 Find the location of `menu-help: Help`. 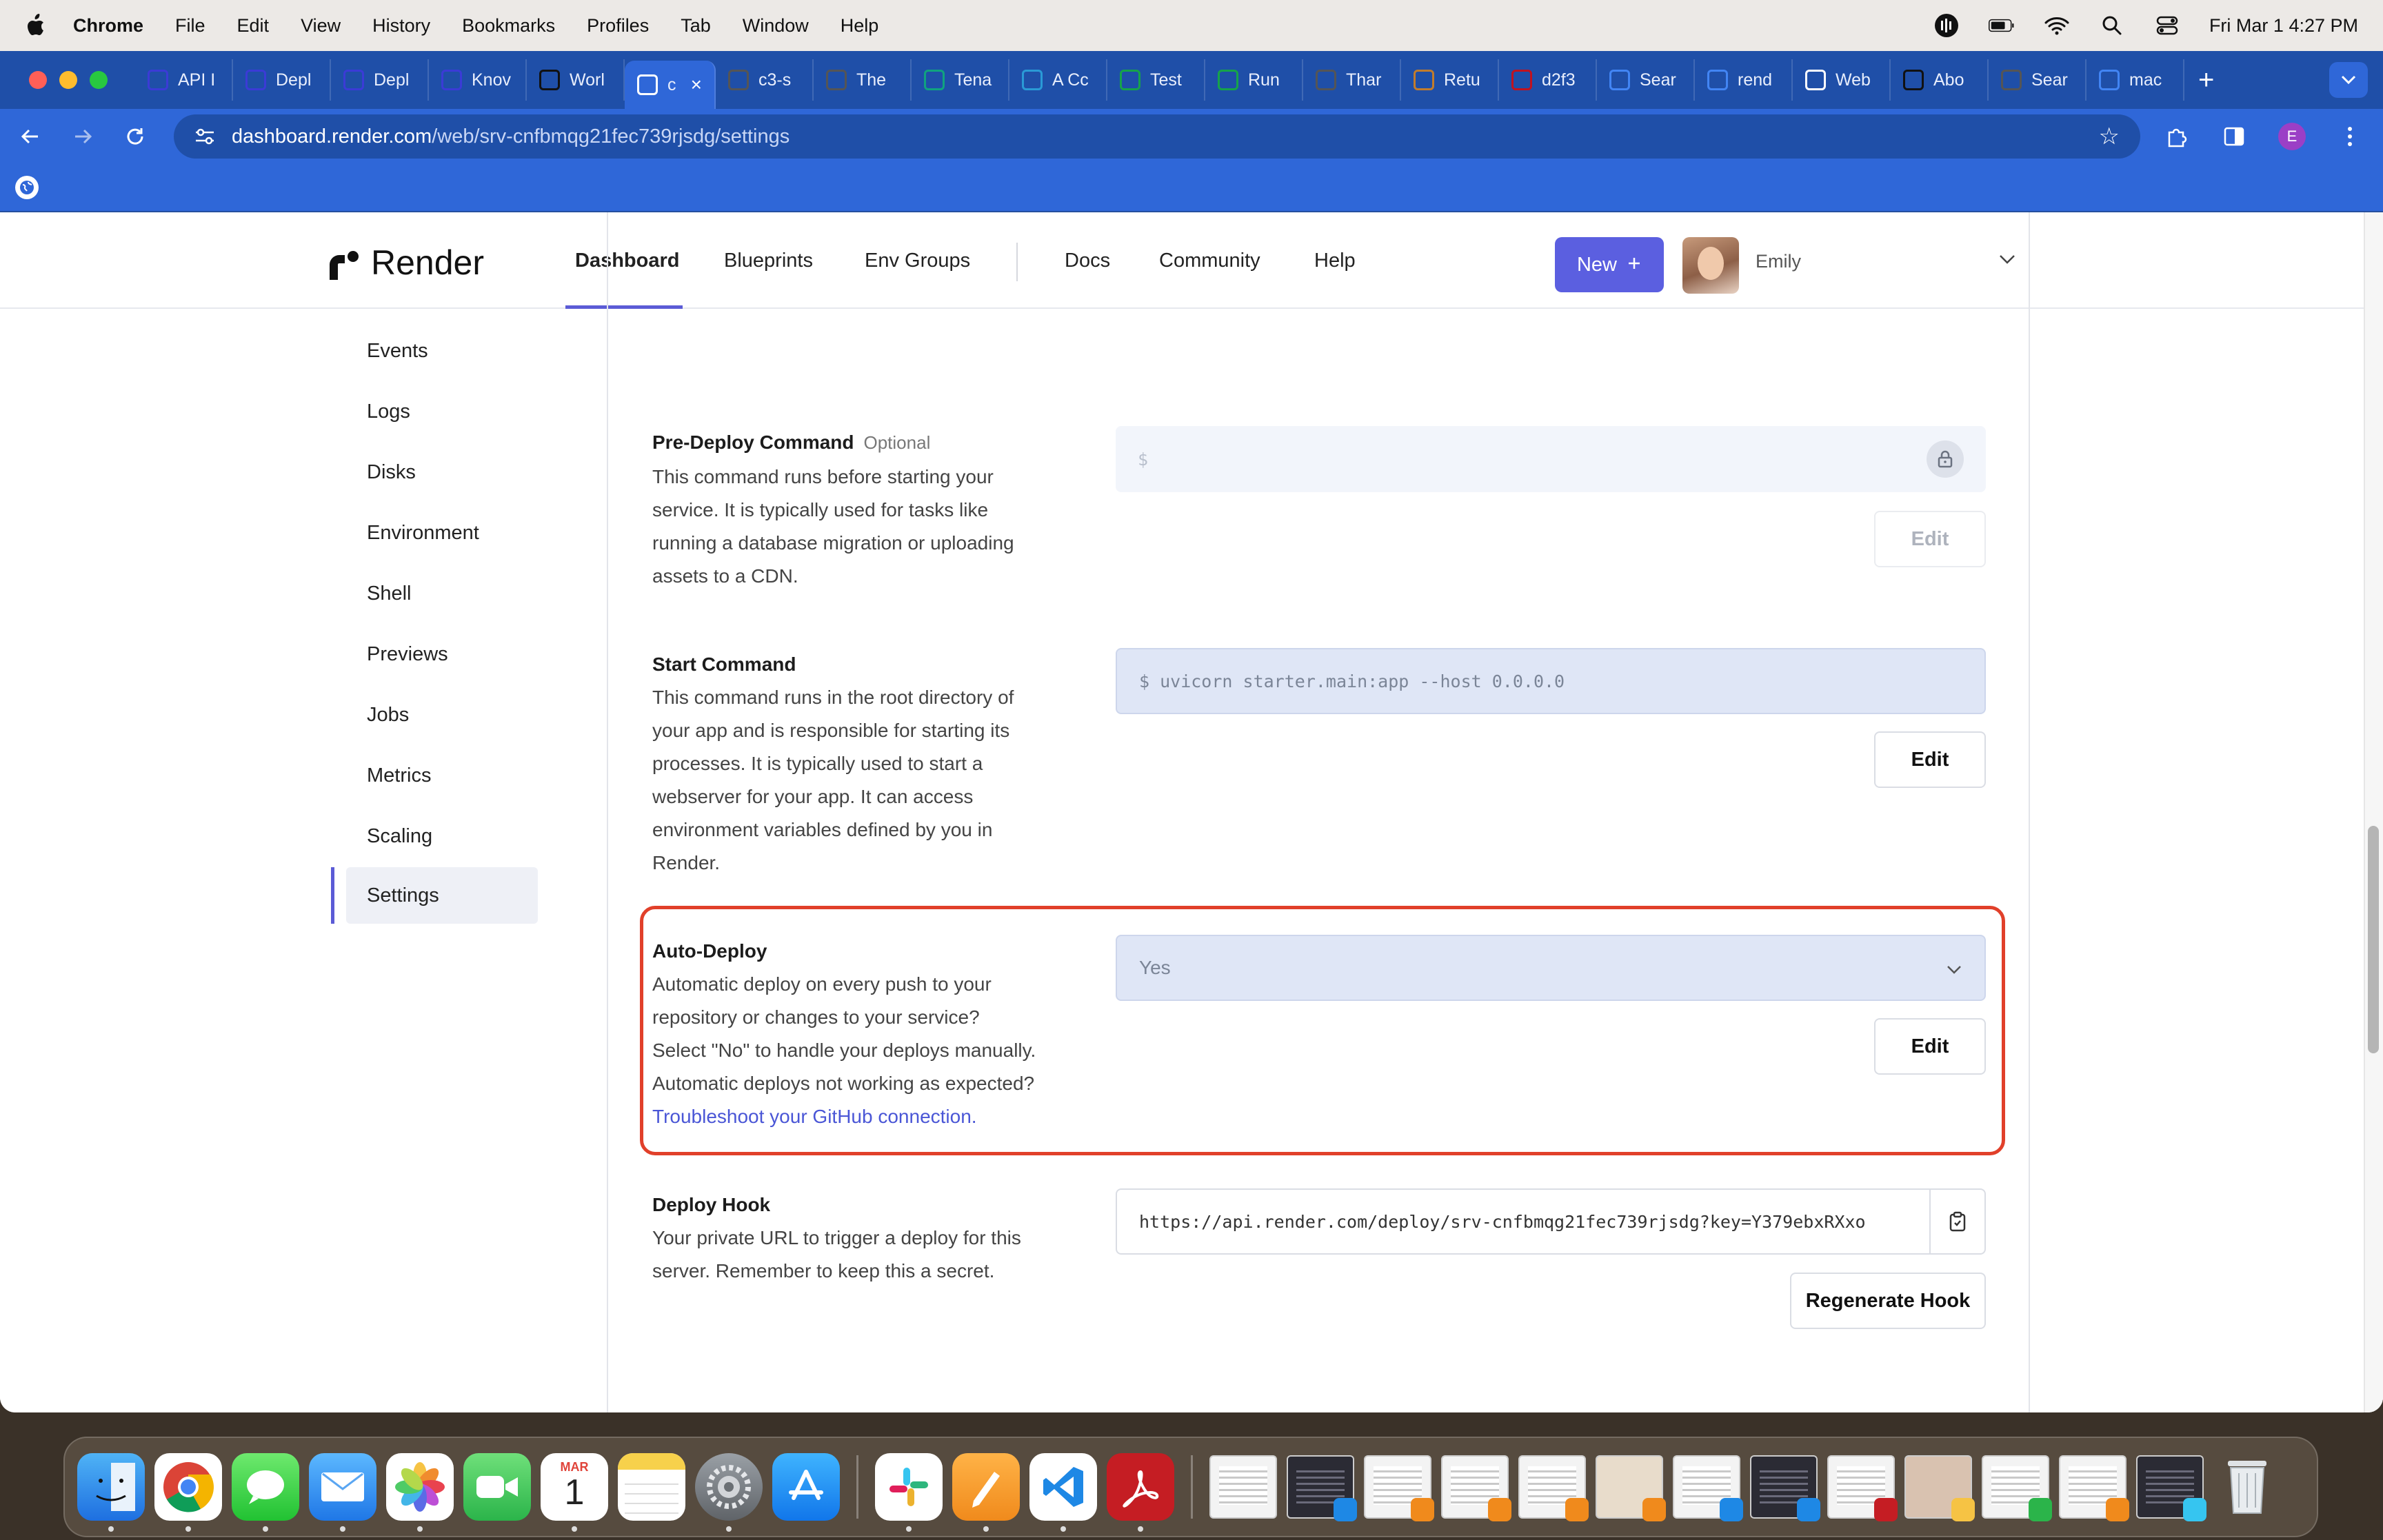

menu-help: Help is located at coordinates (860, 26).